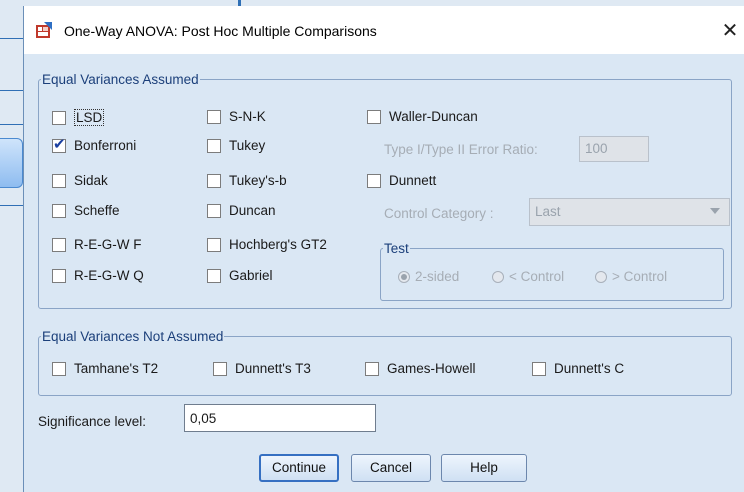 The image size is (744, 492). I want to click on two-sided-radio: 2-sided, so click(428, 276).